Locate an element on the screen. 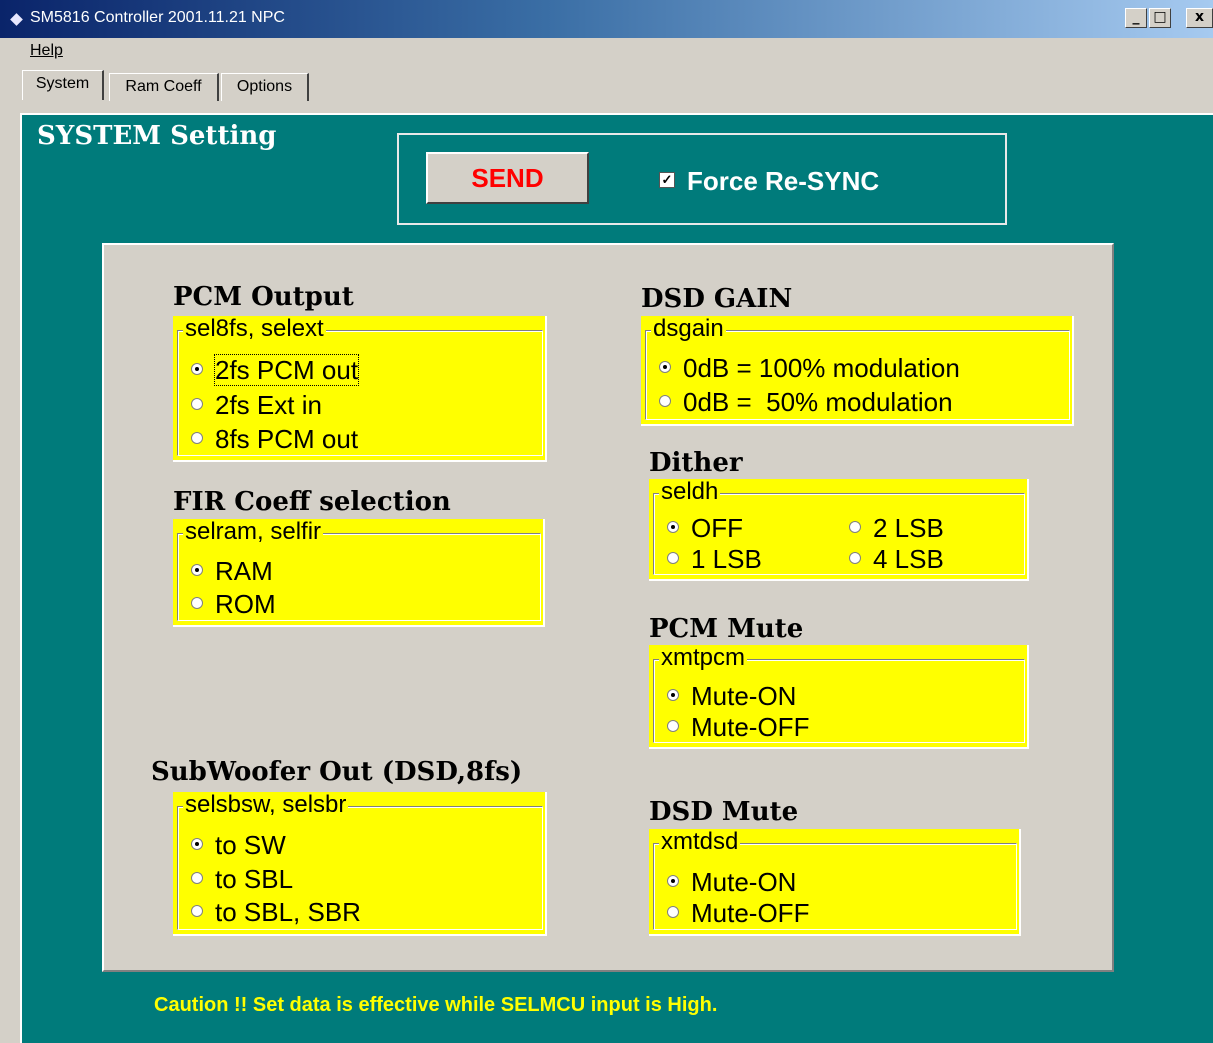  radio-8fs-pcm-out: 8fs PCM out is located at coordinates (274, 439).